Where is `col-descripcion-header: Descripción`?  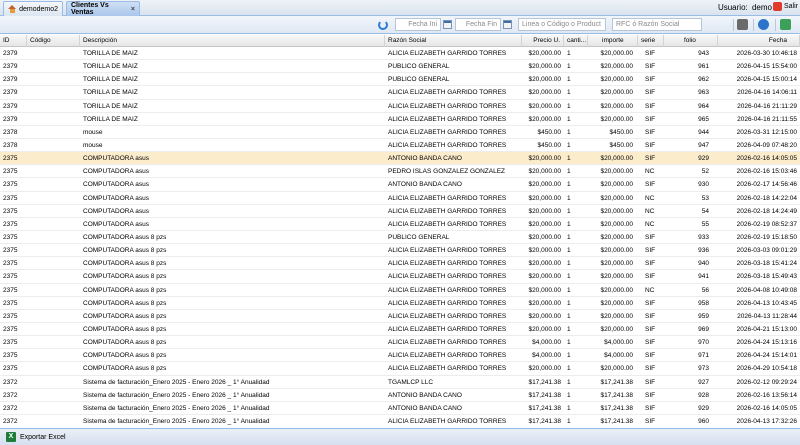 col-descripcion-header: Descripción is located at coordinates (232, 41).